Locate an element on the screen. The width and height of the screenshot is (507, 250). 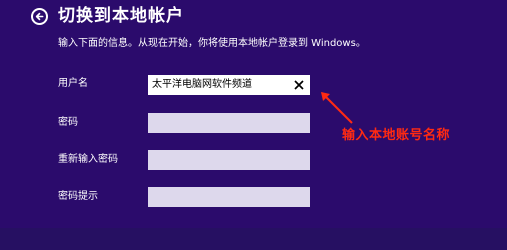
username-field: 太平洋电脑网软件频道 is located at coordinates (229, 85).